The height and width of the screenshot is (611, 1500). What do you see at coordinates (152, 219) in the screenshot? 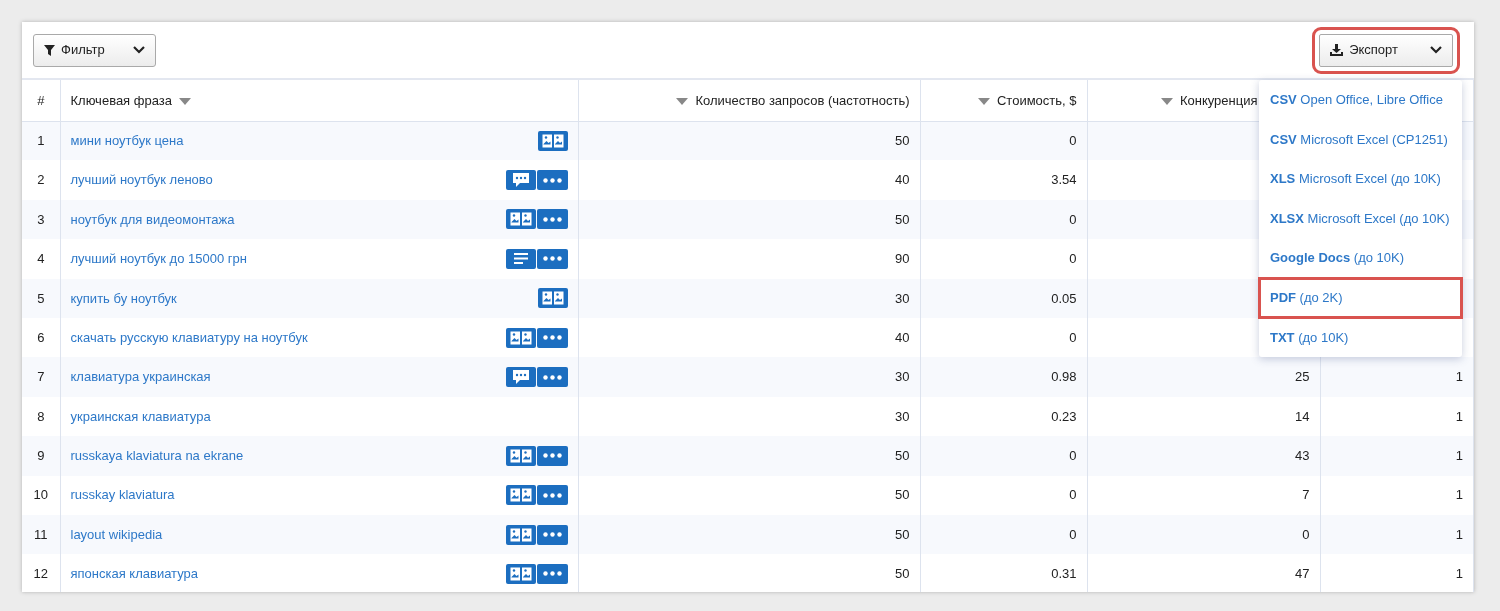
I see `keyword-link: ноутбук для видеомонтажа` at bounding box center [152, 219].